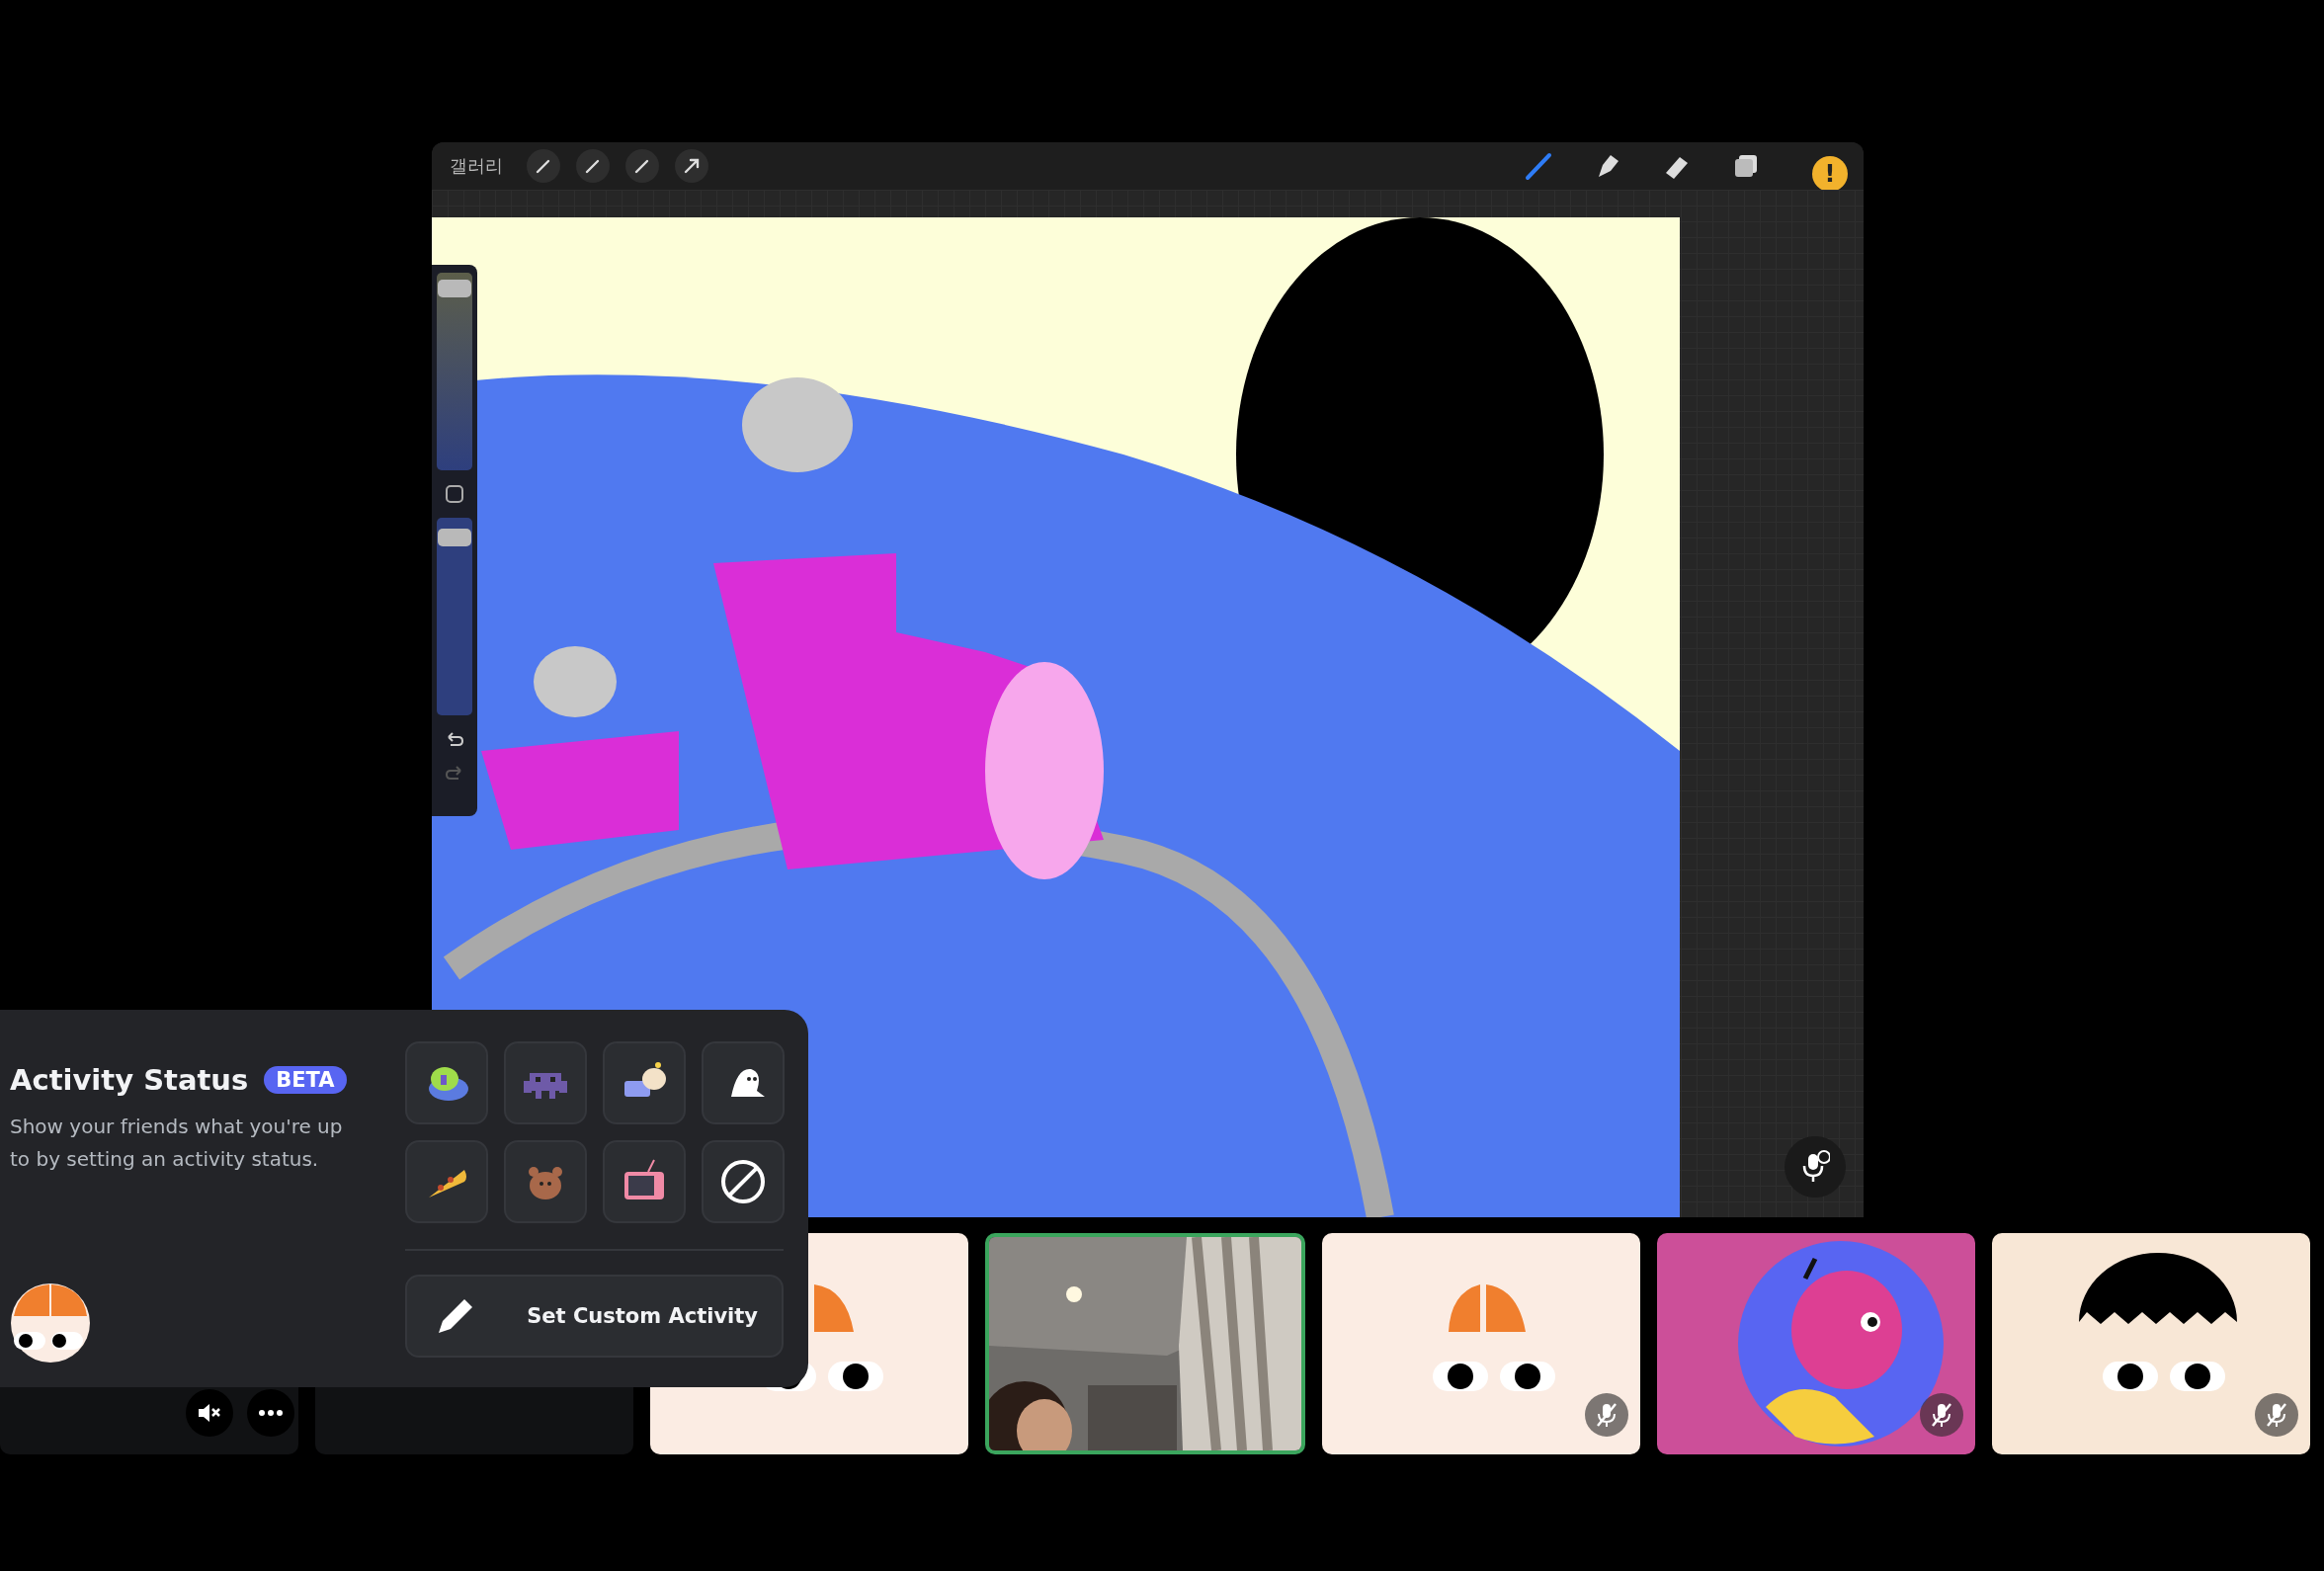 The width and height of the screenshot is (2324, 1571). I want to click on brush-icon, so click(1538, 166).